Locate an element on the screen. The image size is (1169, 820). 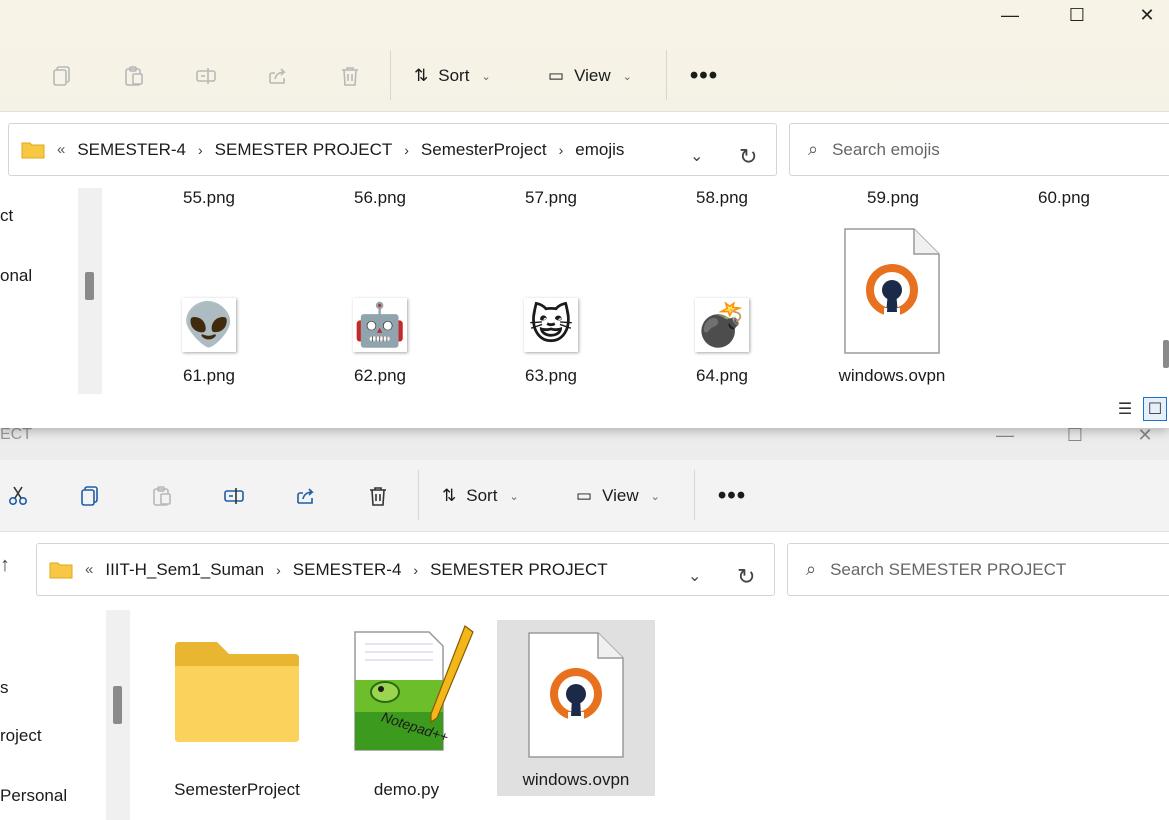
breadcrumb-item: IIIT-H_Sem1_Suman is located at coordinates (184, 570).